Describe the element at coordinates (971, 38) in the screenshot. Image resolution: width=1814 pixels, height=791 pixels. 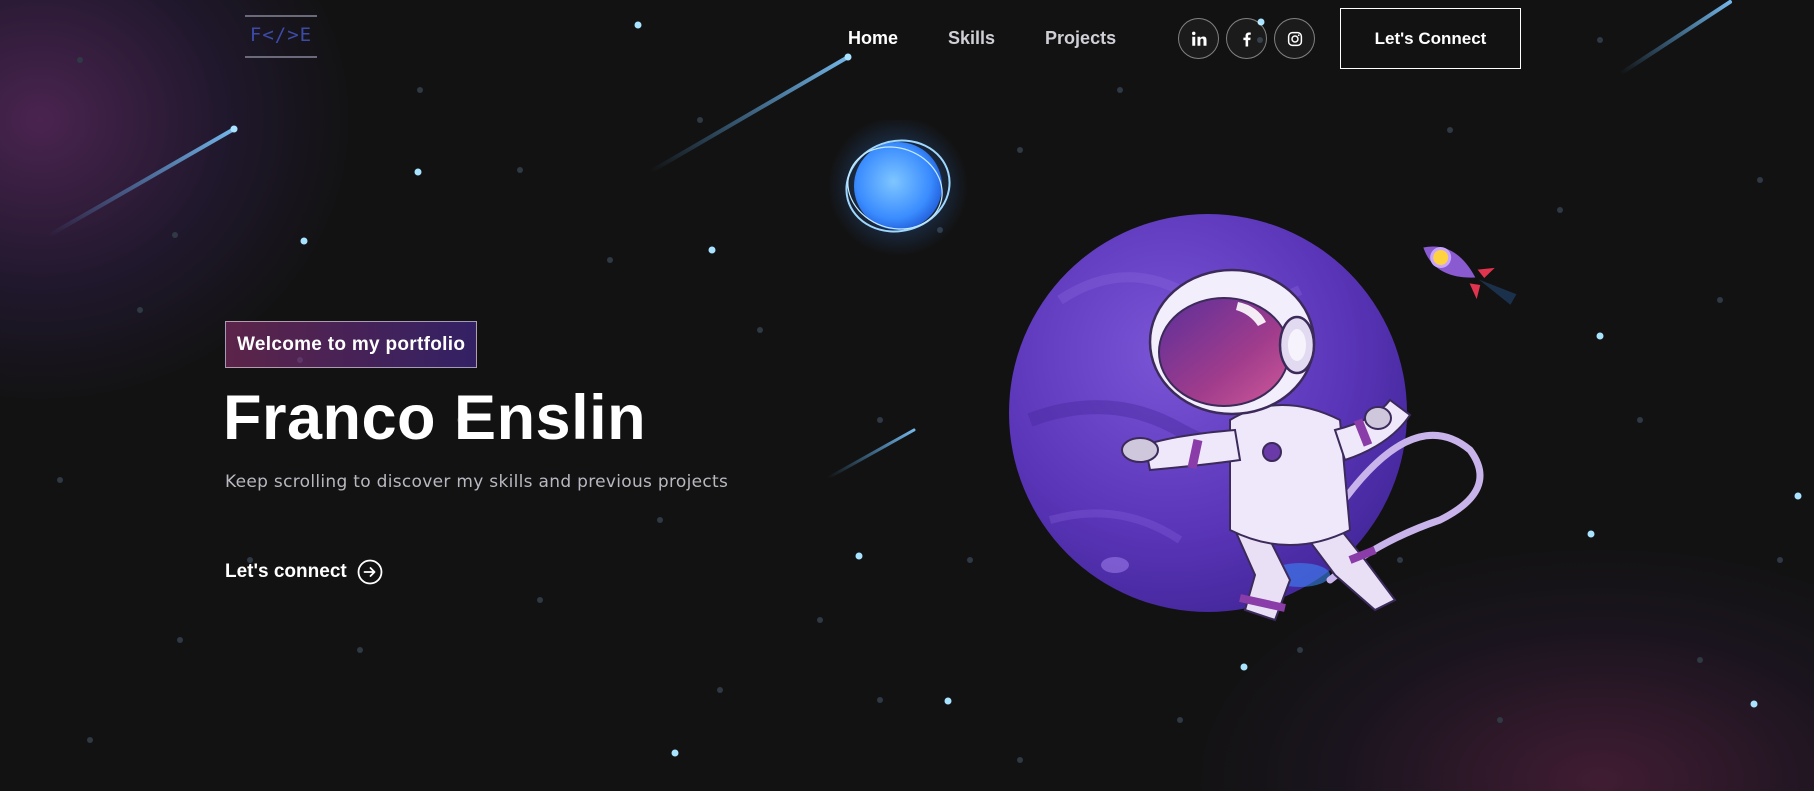
I see `nav-link-skills: Skills` at that location.